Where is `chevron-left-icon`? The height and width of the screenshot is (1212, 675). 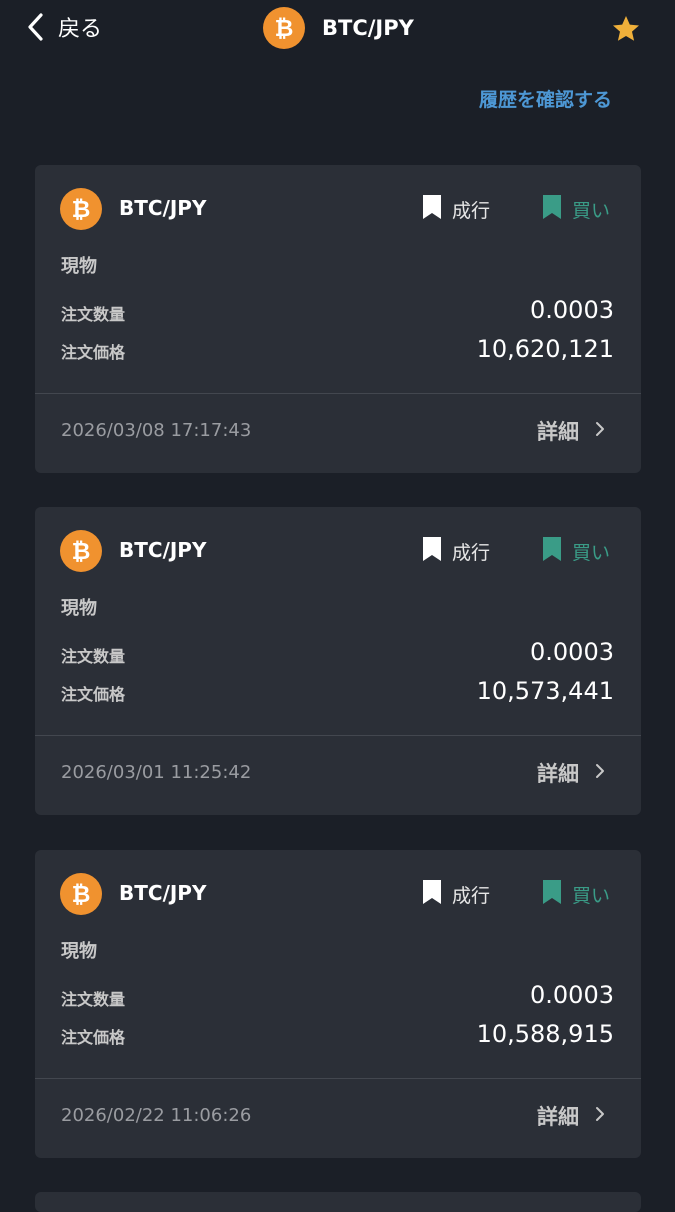 chevron-left-icon is located at coordinates (35, 27).